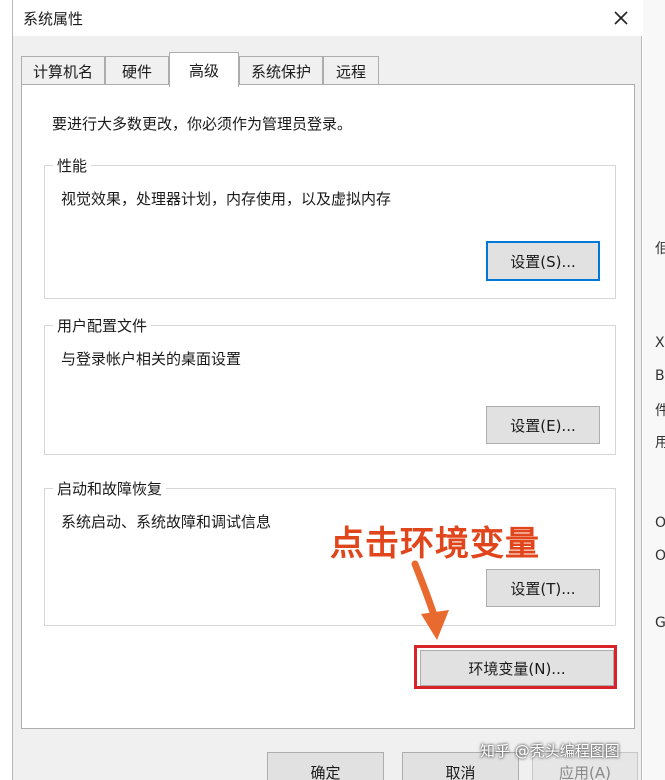  Describe the element at coordinates (660, 343) in the screenshot. I see `bg-char: X` at that location.